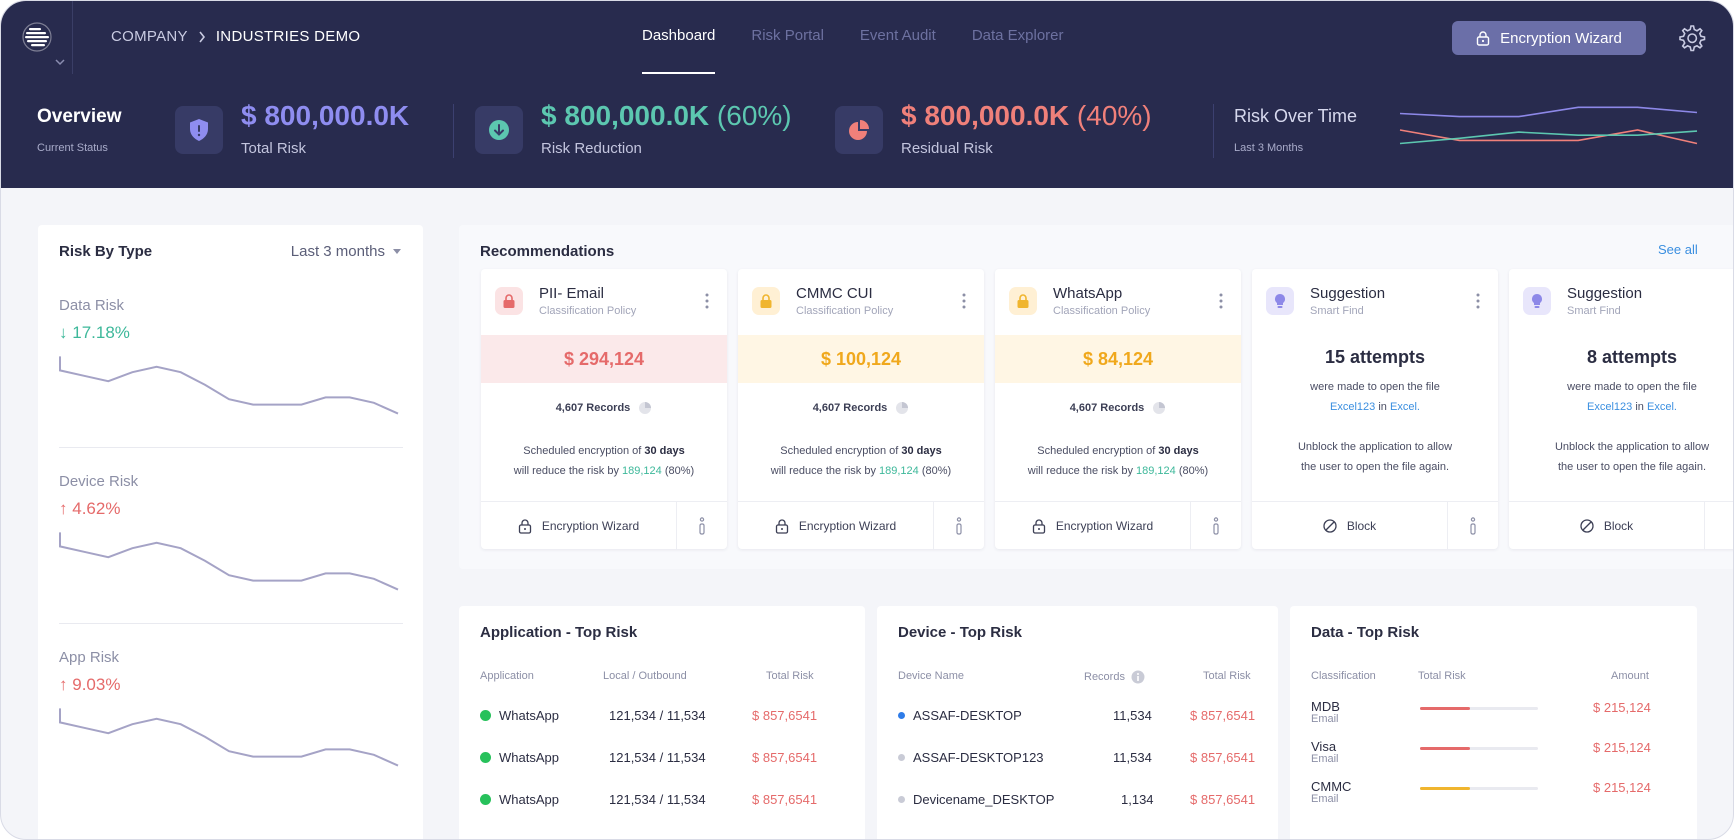 This screenshot has width=1734, height=840. I want to click on amount-cell: $ 215,124, so click(1622, 747).